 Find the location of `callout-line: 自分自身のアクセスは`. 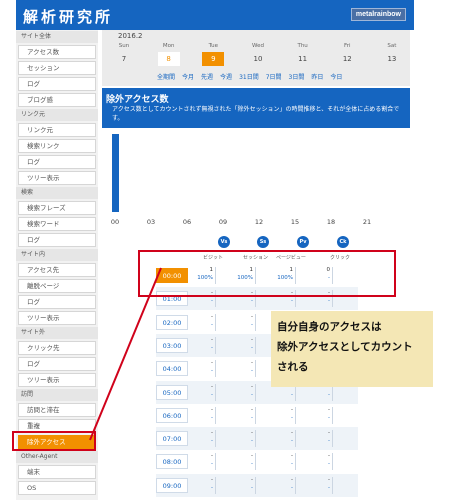

callout-line: 自分自身のアクセスは is located at coordinates (329, 327).